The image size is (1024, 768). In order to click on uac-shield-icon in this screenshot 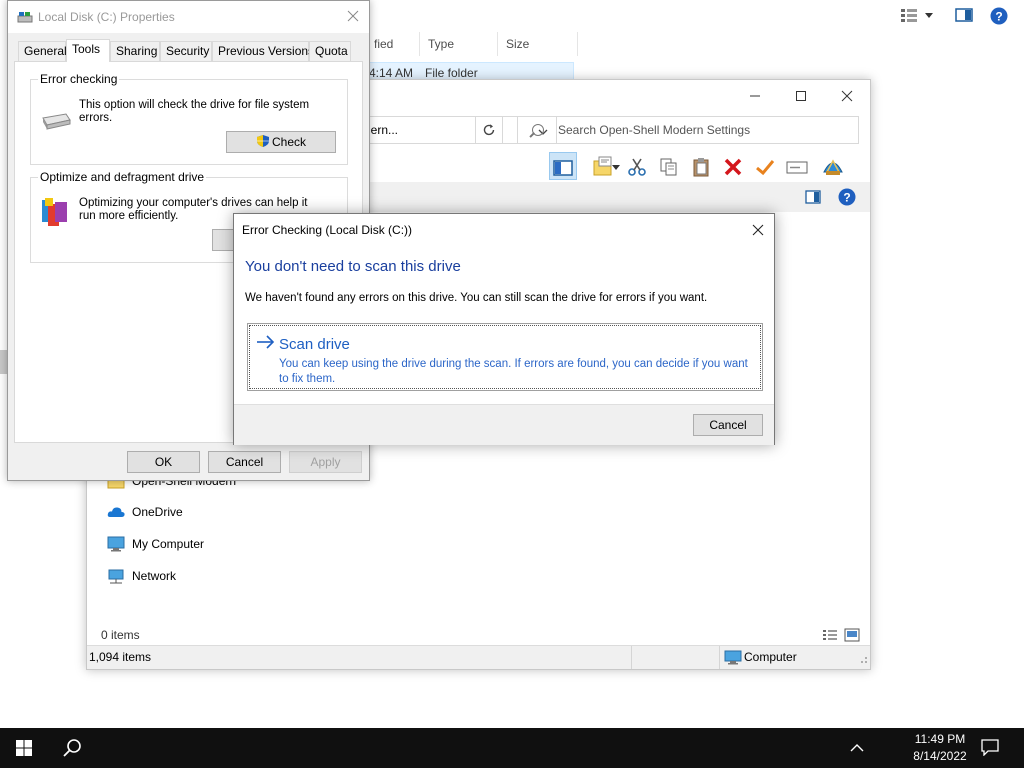, I will do `click(262, 141)`.